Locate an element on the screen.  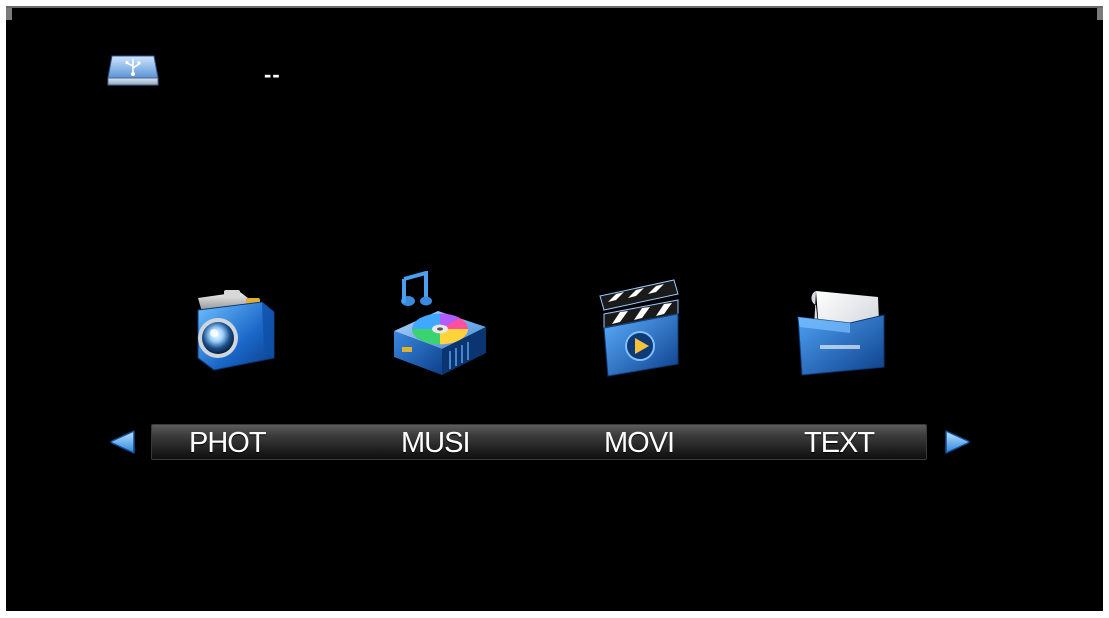
menu-item-photo: PHOT is located at coordinates (228, 443).